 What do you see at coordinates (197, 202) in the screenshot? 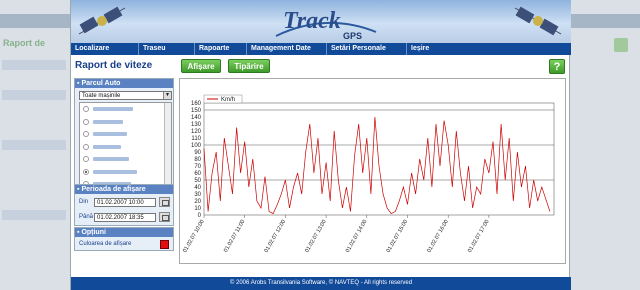
I see `y-tick-label: 20` at bounding box center [197, 202].